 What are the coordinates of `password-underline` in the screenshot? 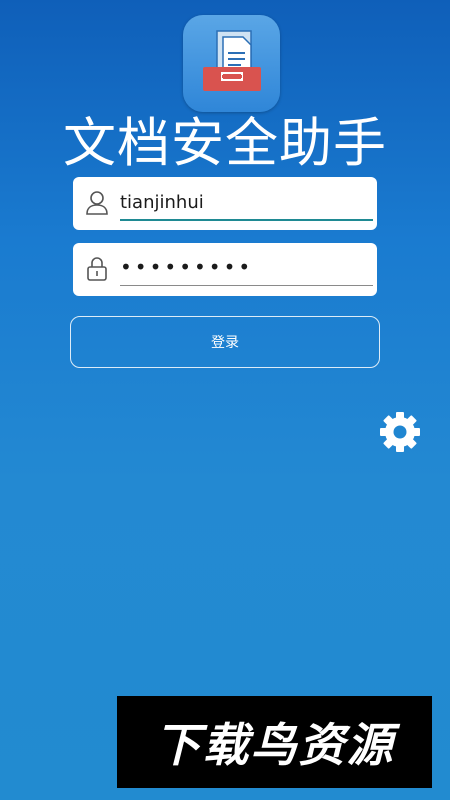 It's located at (246, 285).